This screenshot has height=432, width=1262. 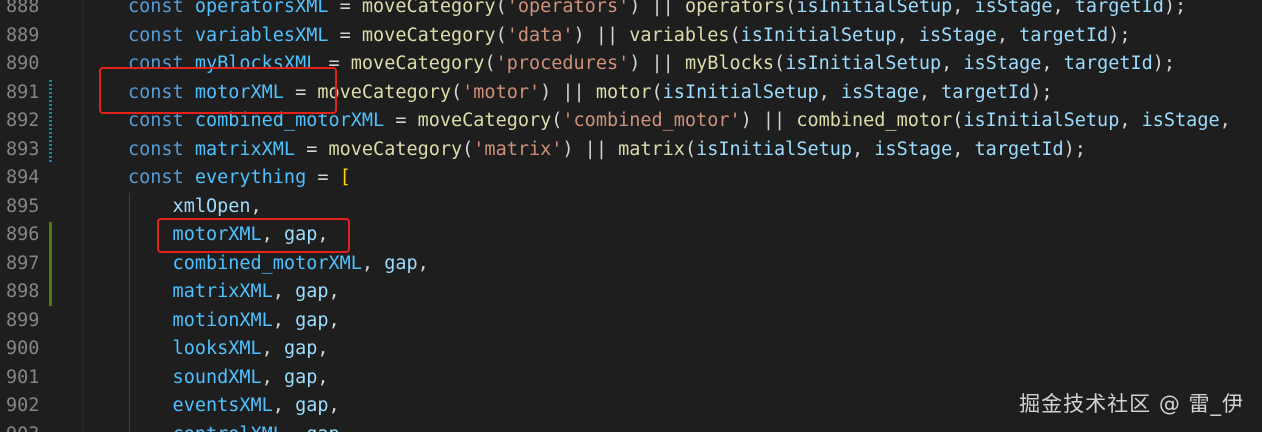 I want to click on code-token: 'motor', so click(x=501, y=92).